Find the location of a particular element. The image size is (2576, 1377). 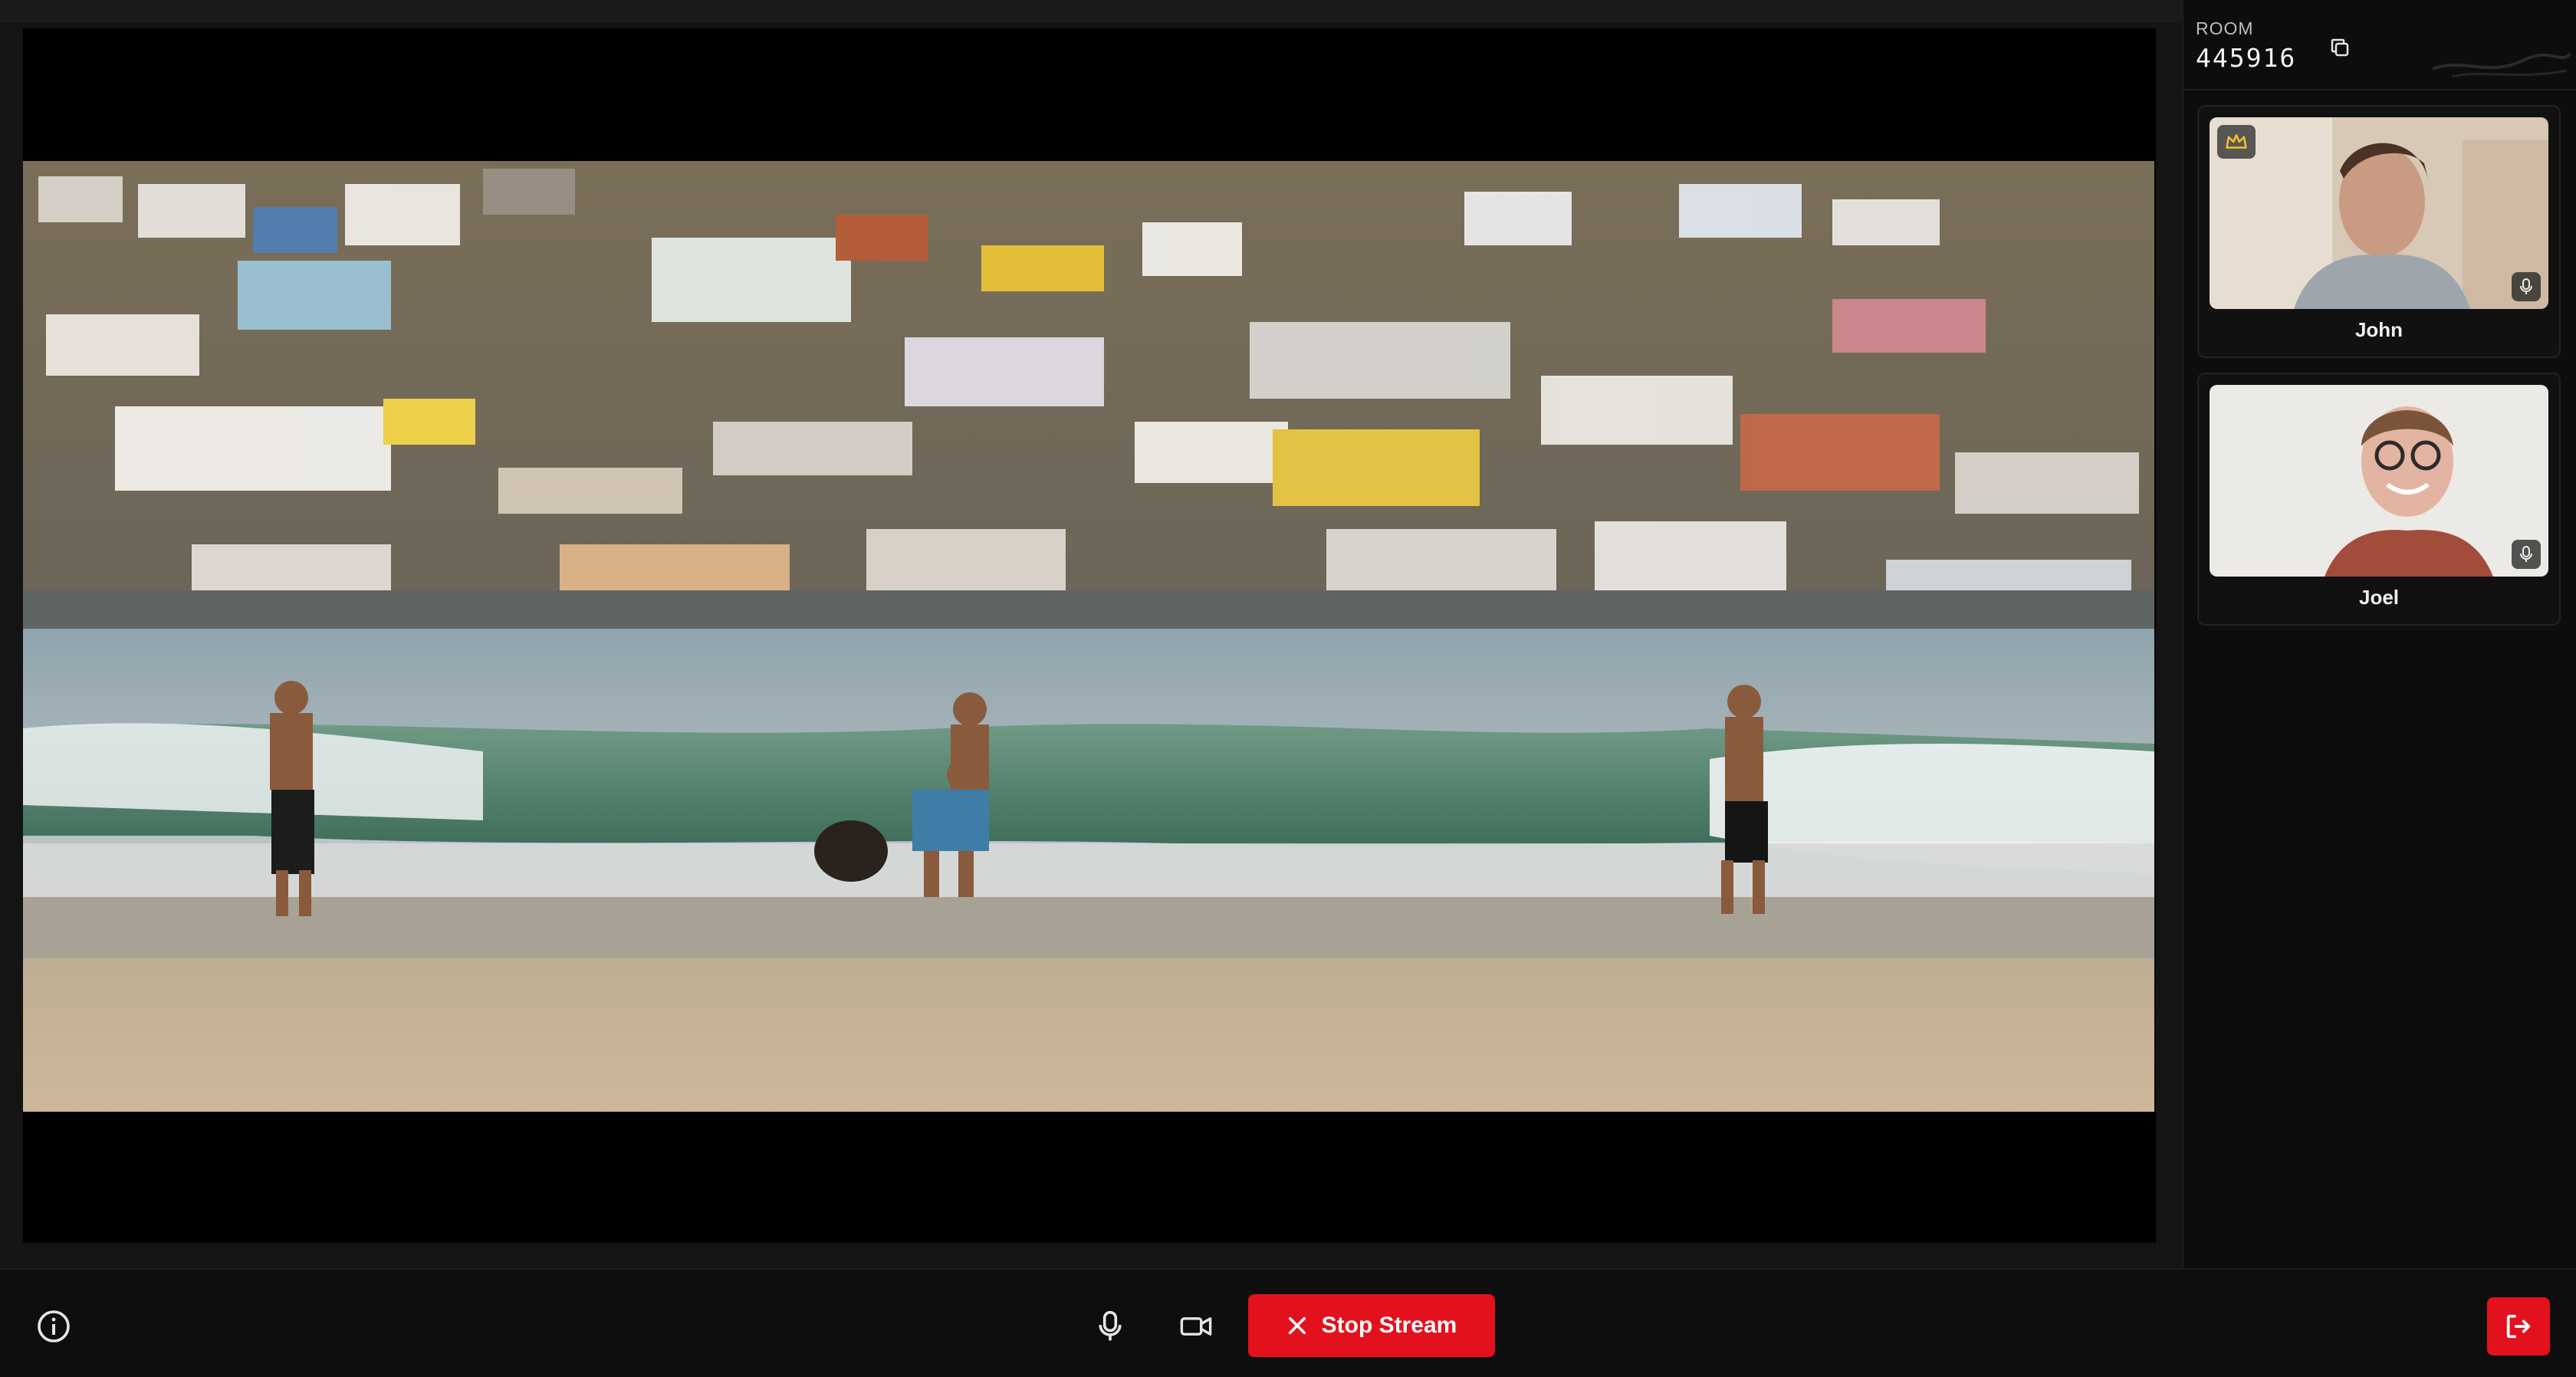

host-badge is located at coordinates (2237, 142).